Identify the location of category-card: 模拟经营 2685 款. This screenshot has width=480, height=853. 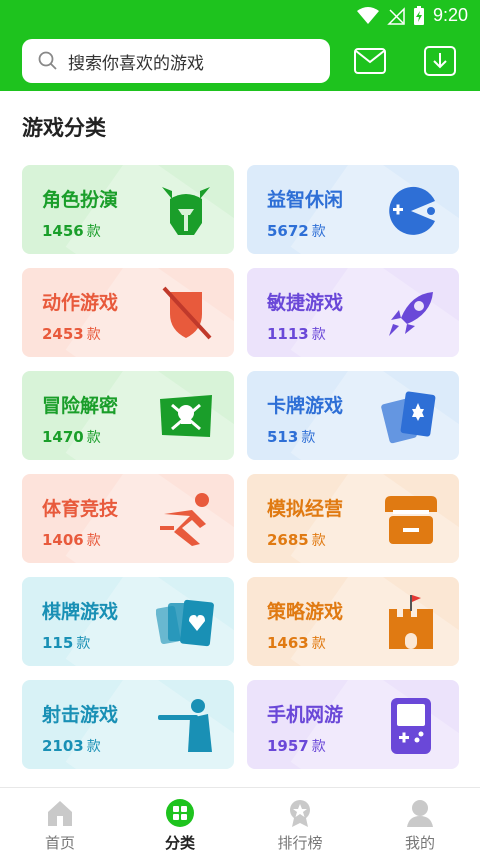
(353, 518).